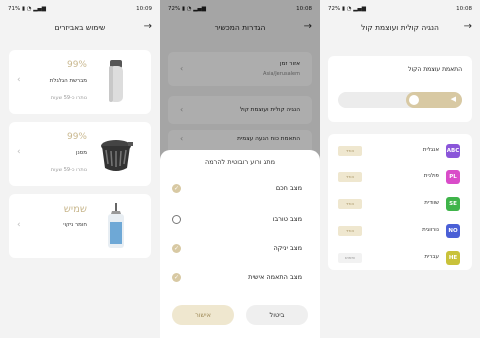 The height and width of the screenshot is (338, 480). Describe the element at coordinates (431, 257) in the screenshot. I see `language-name: עברית` at that location.